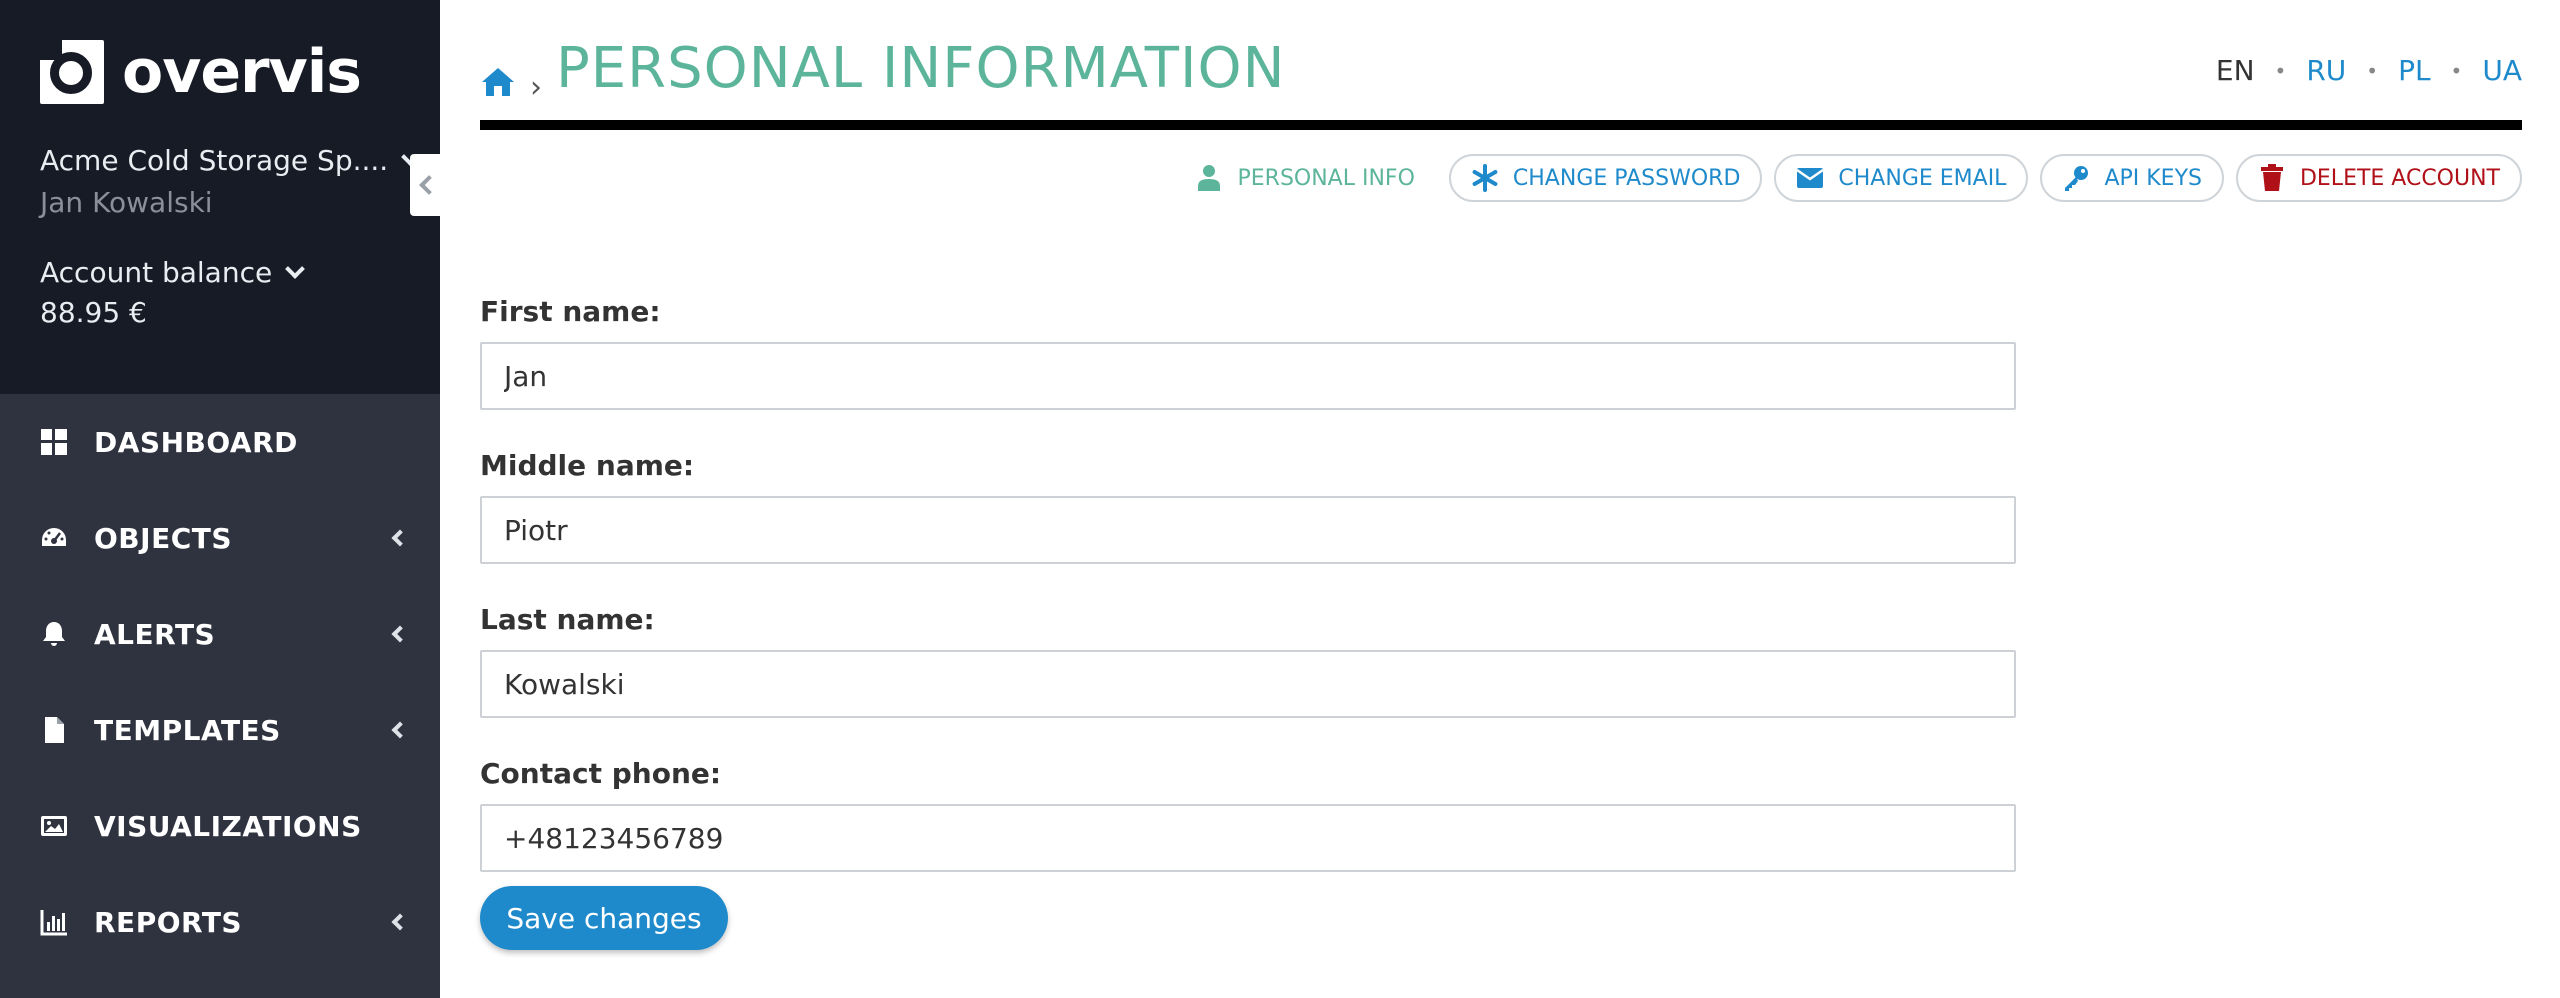 This screenshot has height=998, width=2560. I want to click on file-icon, so click(54, 730).